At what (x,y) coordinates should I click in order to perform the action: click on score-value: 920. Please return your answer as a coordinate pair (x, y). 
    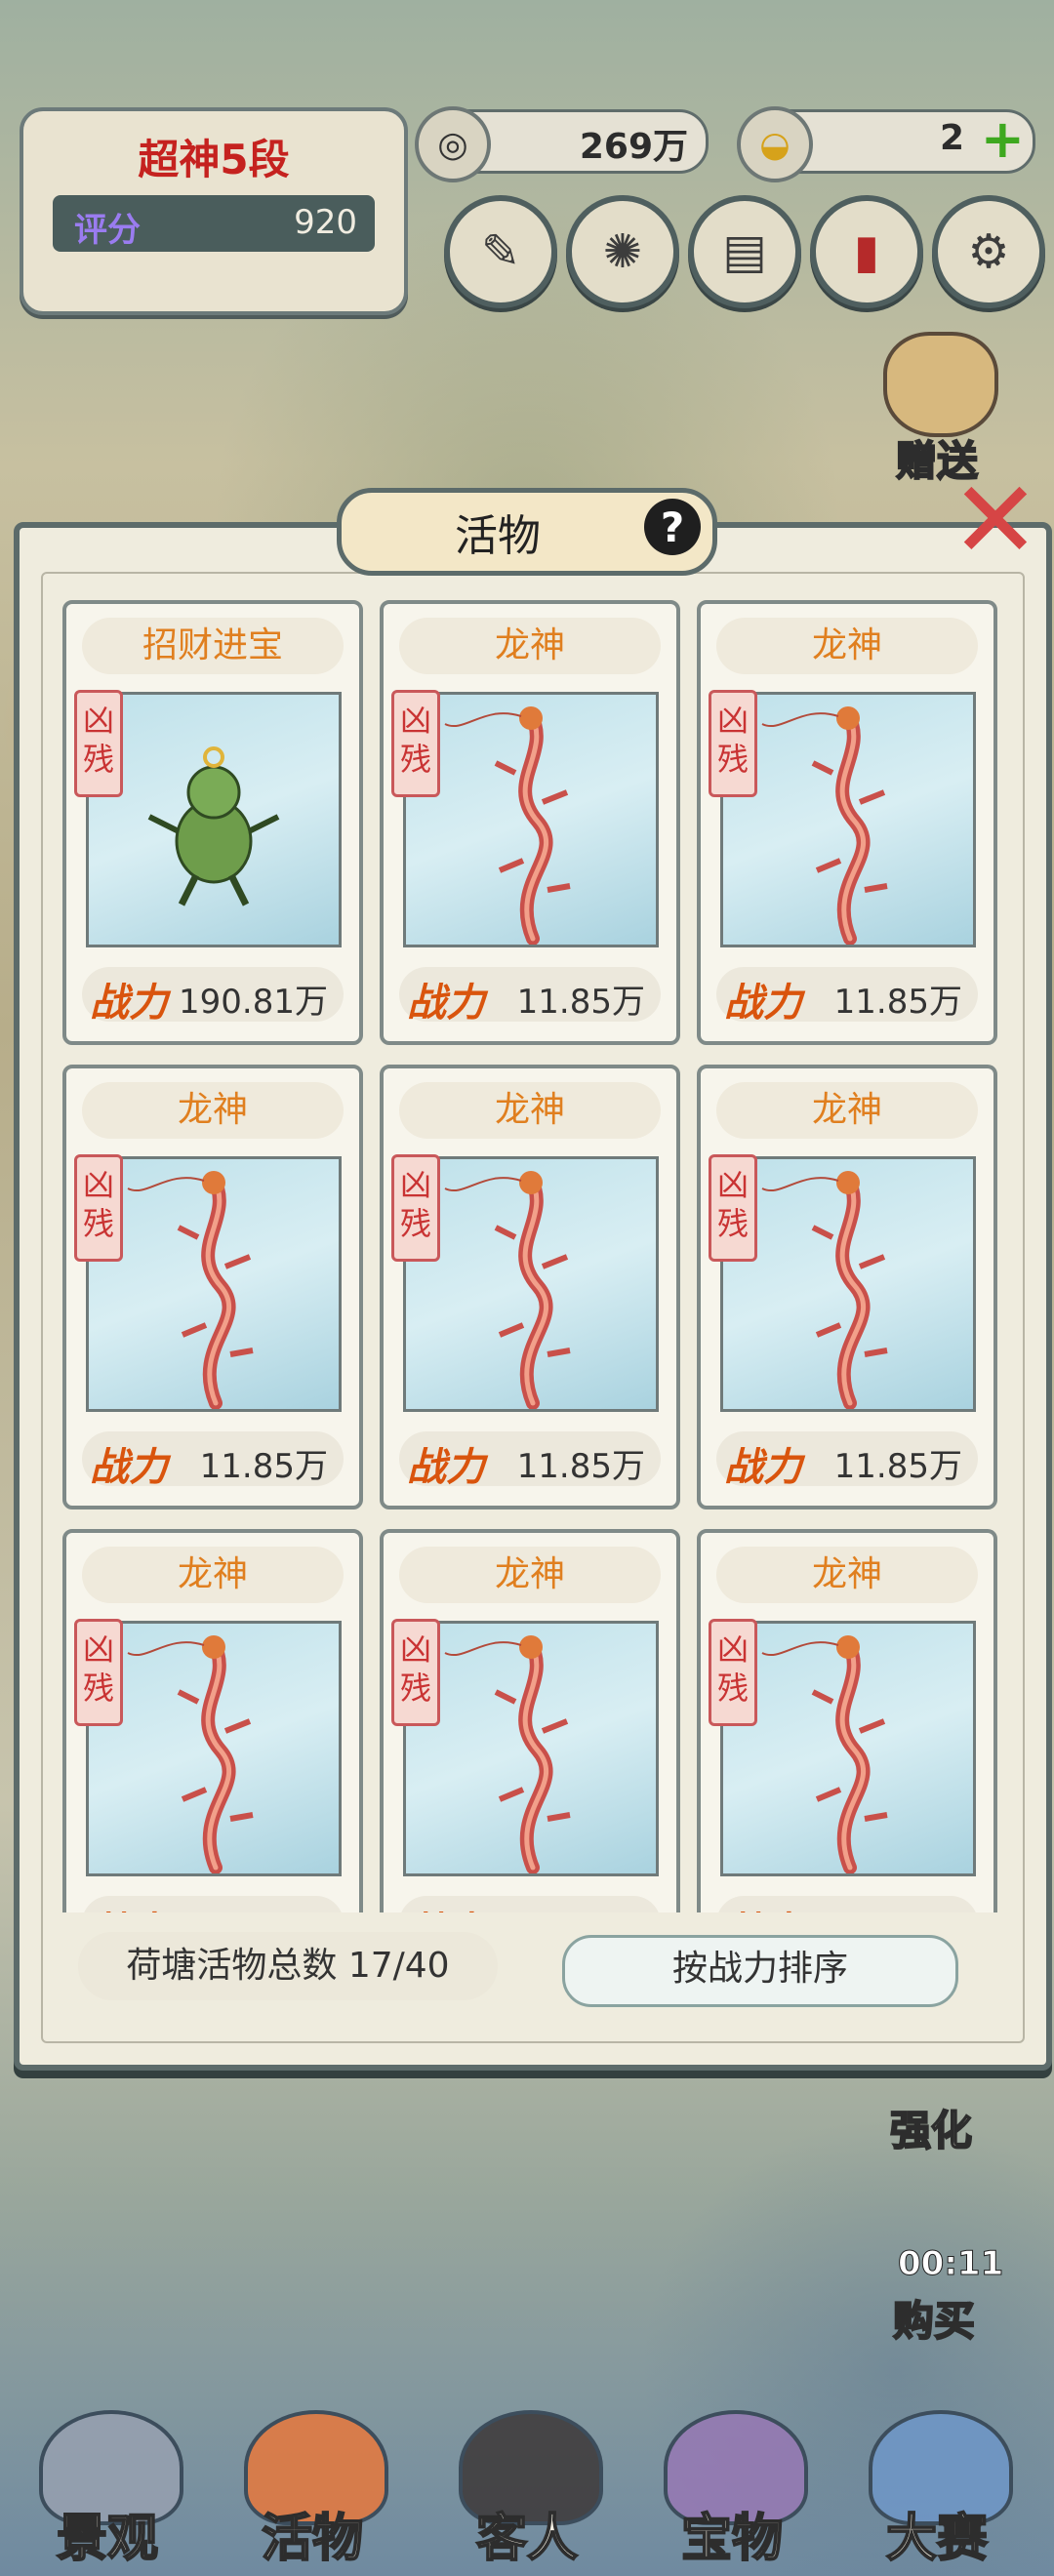
    Looking at the image, I should click on (325, 222).